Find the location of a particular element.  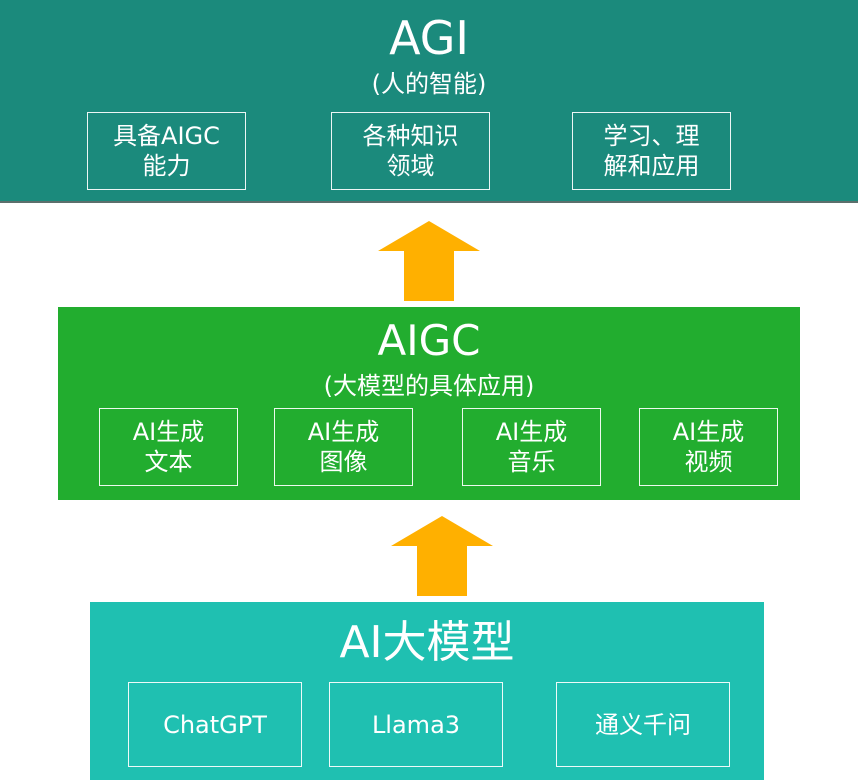

ai-text-generation-label: AI生成 文本 is located at coordinates (168, 447).